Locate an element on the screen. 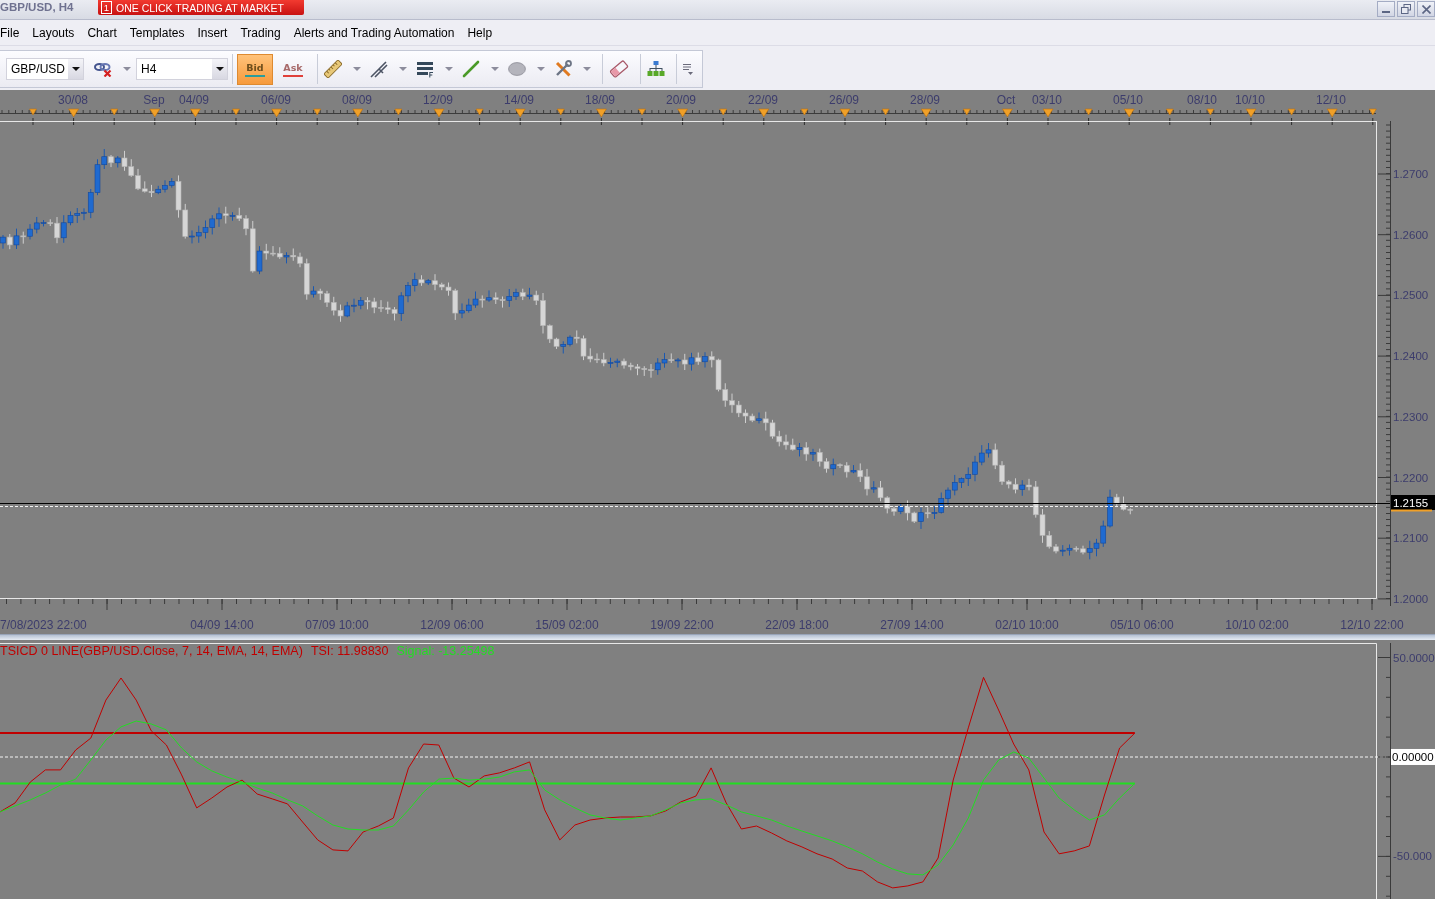 This screenshot has width=1435, height=899. close-button is located at coordinates (1426, 9).